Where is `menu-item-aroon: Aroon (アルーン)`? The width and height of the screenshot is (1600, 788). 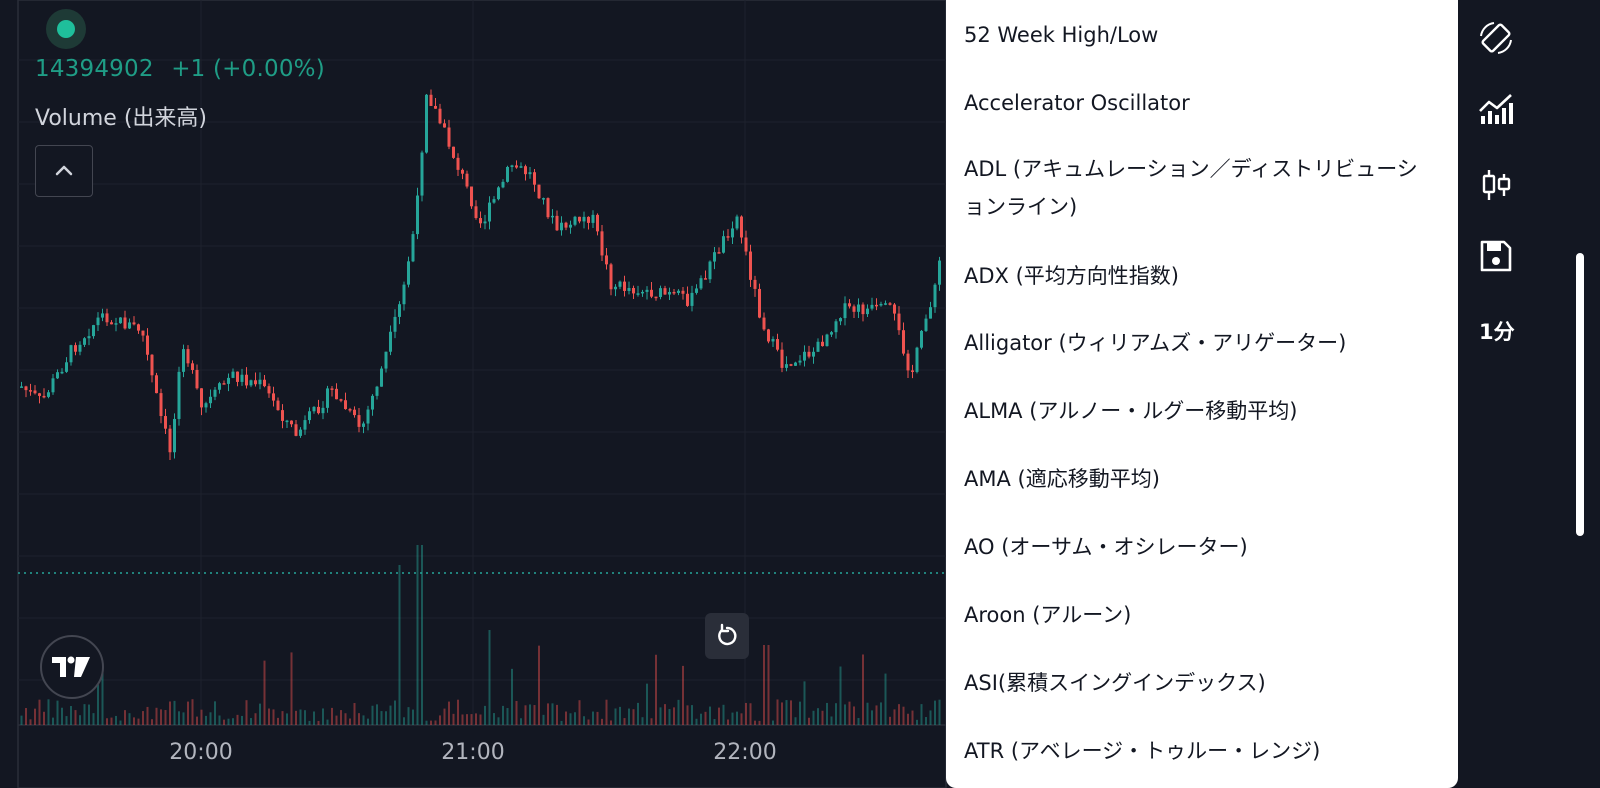
menu-item-aroon: Aroon (アルーン) is located at coordinates (1191, 615).